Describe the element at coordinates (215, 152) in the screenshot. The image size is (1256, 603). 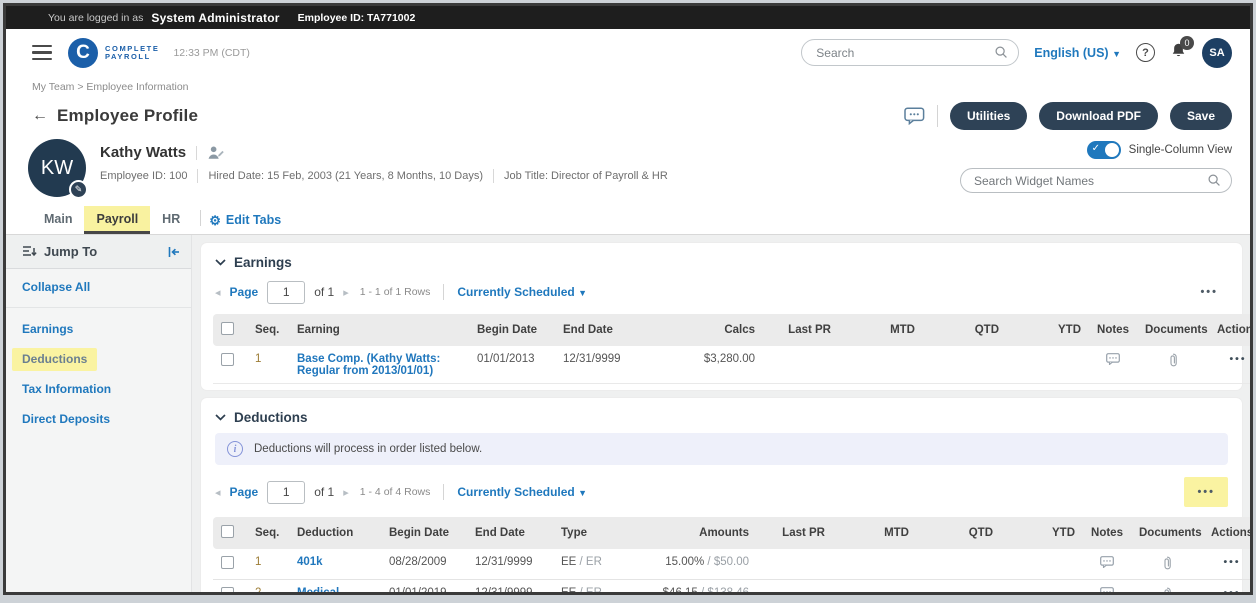
I see `edit-employee-icon` at that location.